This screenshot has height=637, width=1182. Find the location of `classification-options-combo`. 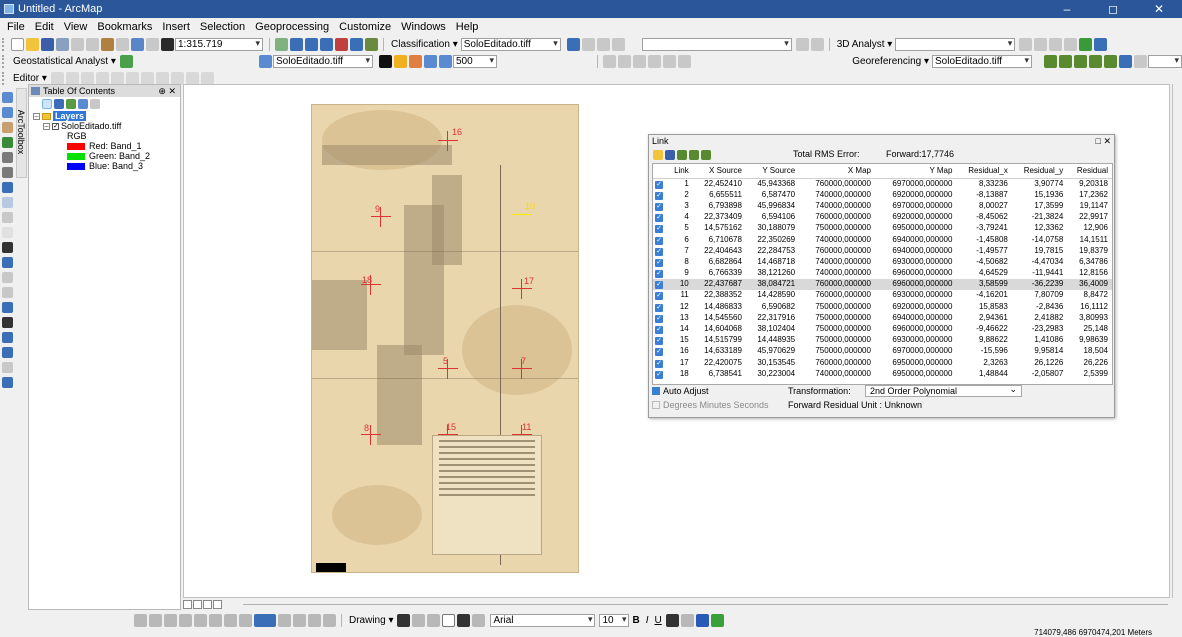

classification-options-combo is located at coordinates (716, 44).